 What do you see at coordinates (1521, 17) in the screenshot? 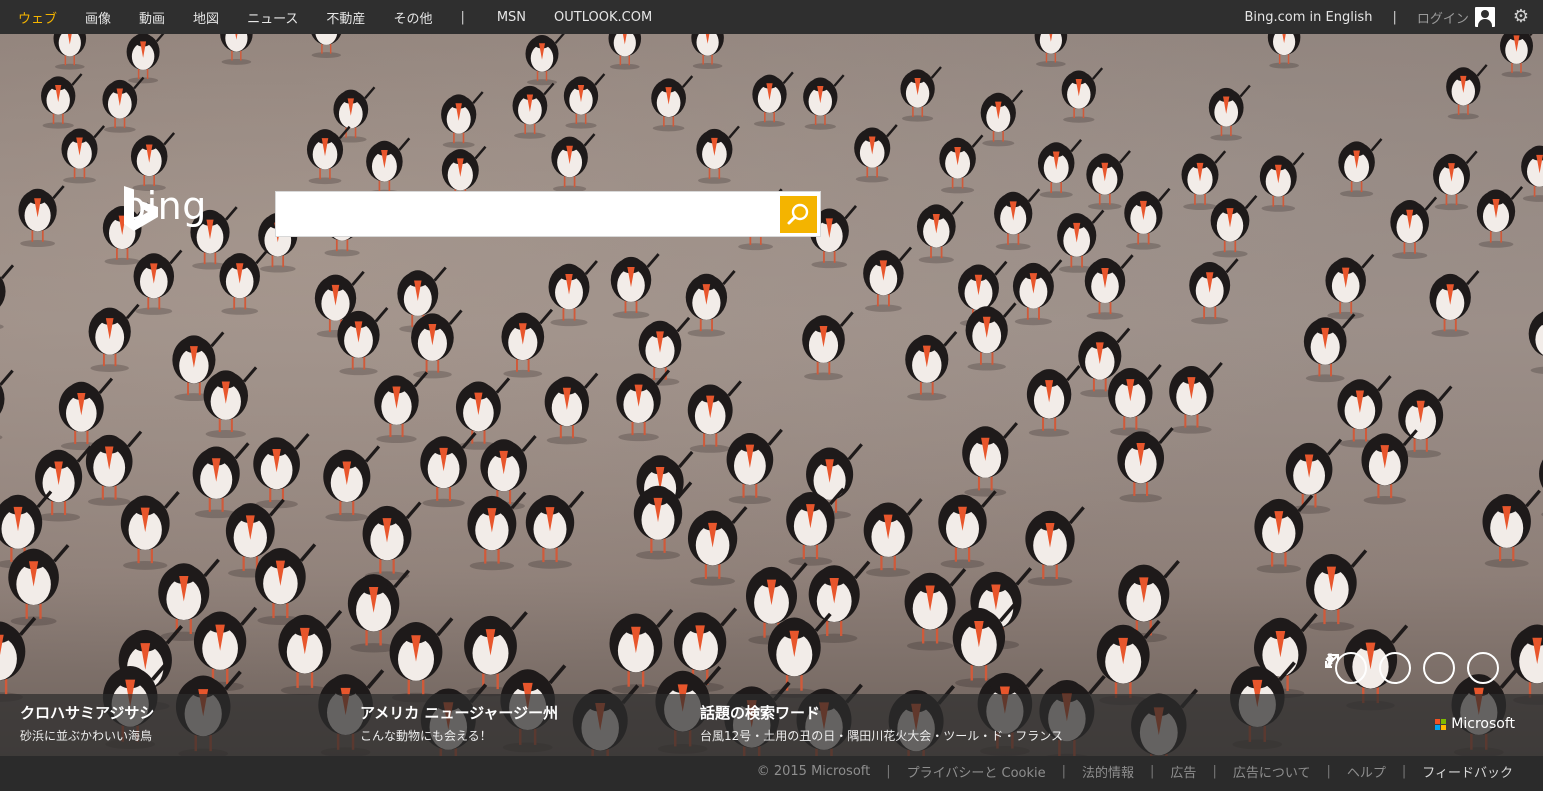
I see `gear-icon: ⚙` at bounding box center [1521, 17].